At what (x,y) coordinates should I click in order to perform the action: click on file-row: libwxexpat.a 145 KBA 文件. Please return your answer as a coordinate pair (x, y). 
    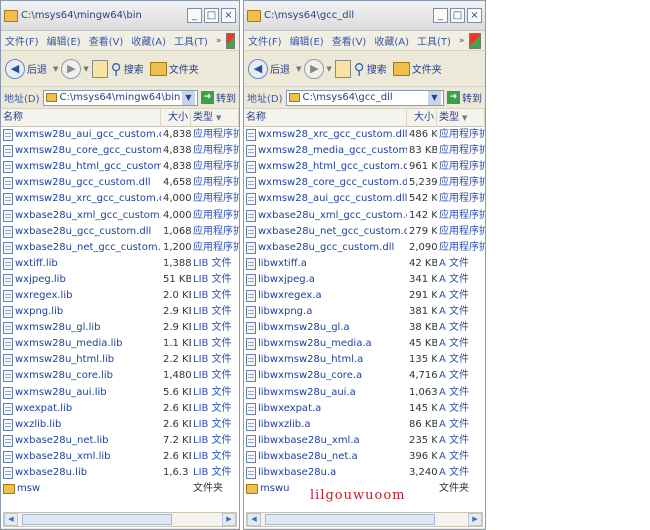
    Looking at the image, I should click on (364, 409).